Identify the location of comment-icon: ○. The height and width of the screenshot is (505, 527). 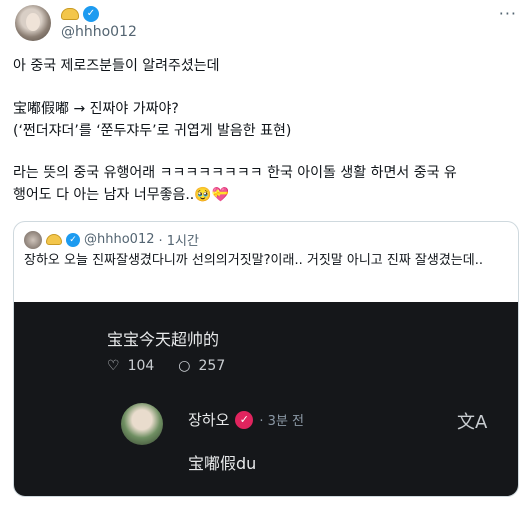
(184, 366).